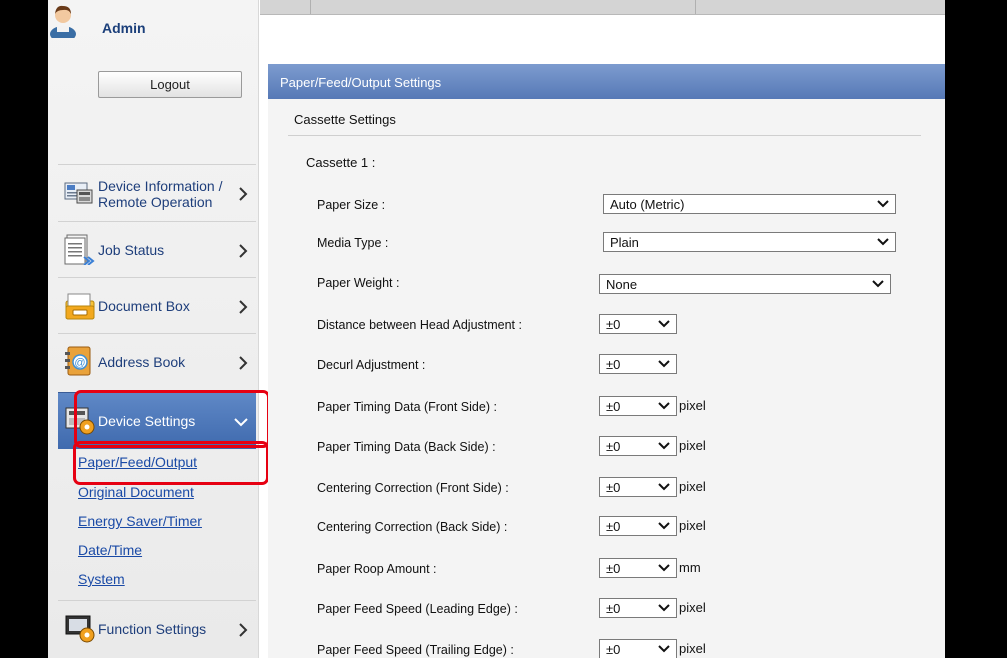 This screenshot has width=1007, height=658. What do you see at coordinates (406, 447) in the screenshot?
I see `setting-label: Paper Timing Data (Back Side) :` at bounding box center [406, 447].